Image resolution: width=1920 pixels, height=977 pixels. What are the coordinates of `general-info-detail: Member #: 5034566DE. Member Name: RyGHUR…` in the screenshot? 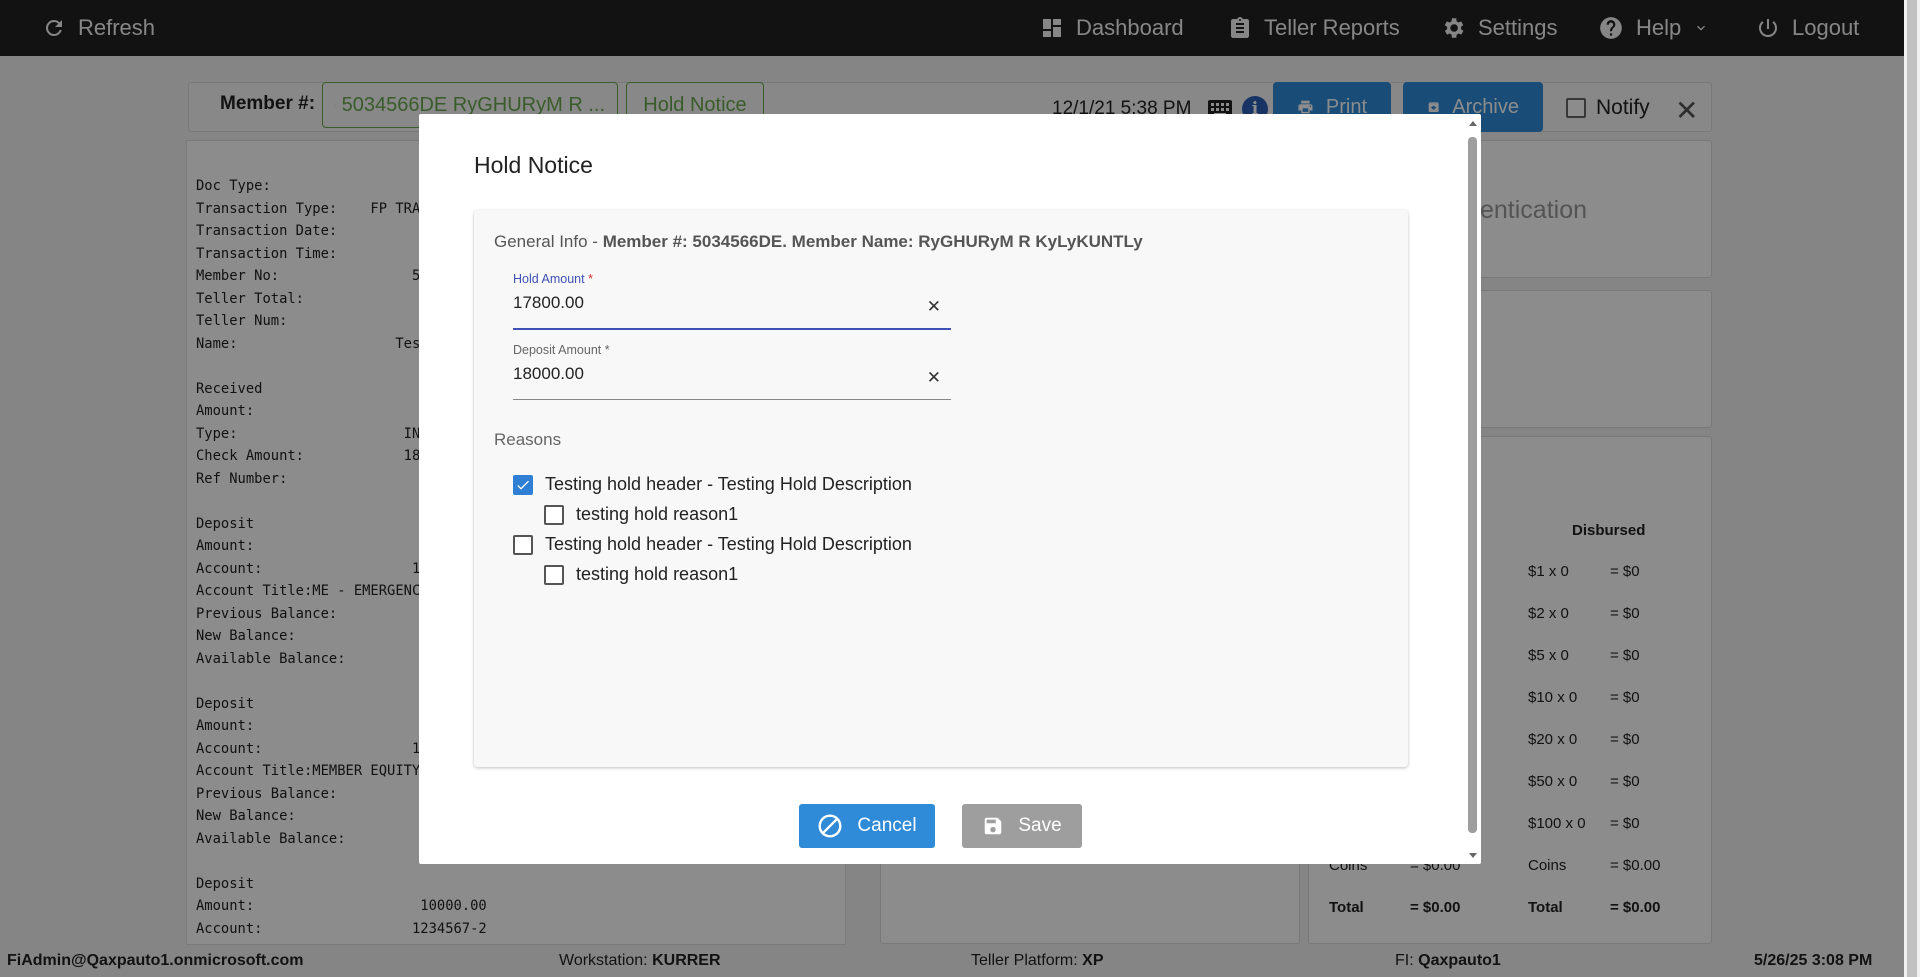 It's located at (872, 241).